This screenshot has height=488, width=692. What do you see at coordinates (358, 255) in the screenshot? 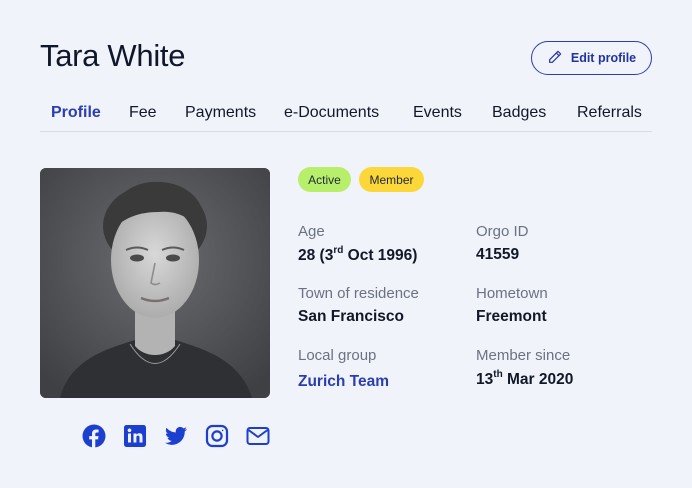
I see `age-value: 28 (3rd Oct 1996)` at bounding box center [358, 255].